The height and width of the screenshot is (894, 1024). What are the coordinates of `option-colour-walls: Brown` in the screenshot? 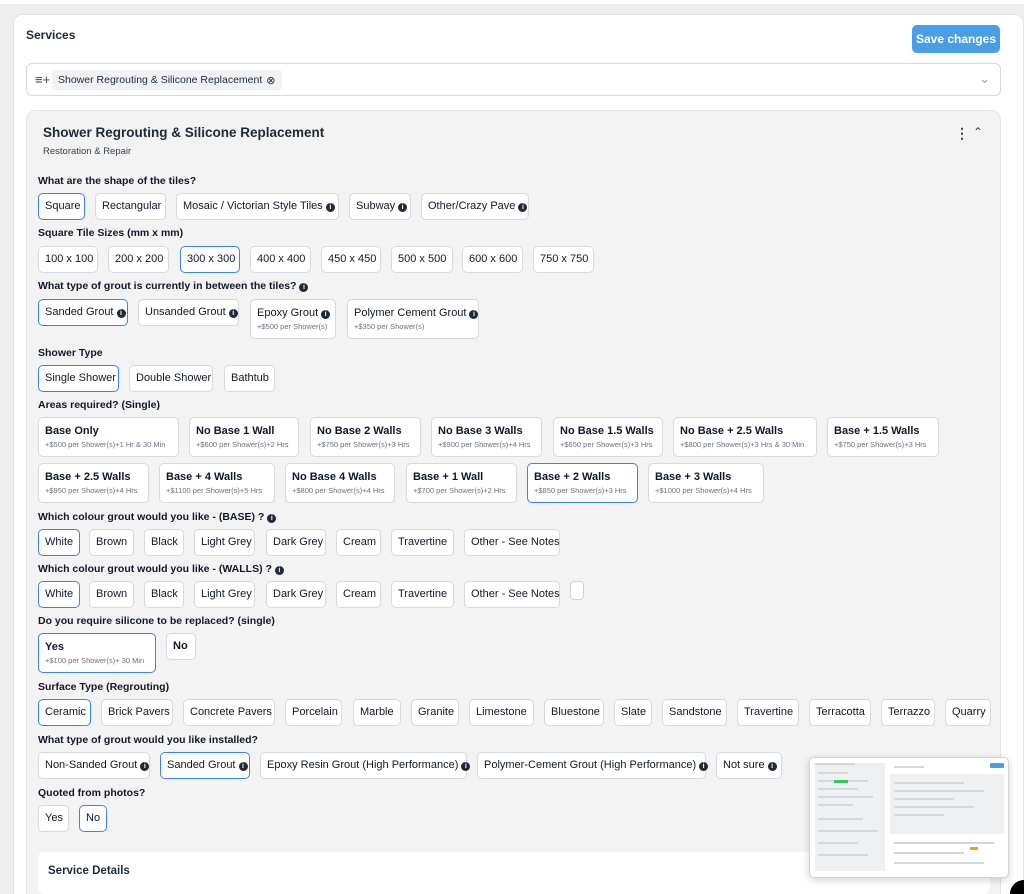 It's located at (111, 594).